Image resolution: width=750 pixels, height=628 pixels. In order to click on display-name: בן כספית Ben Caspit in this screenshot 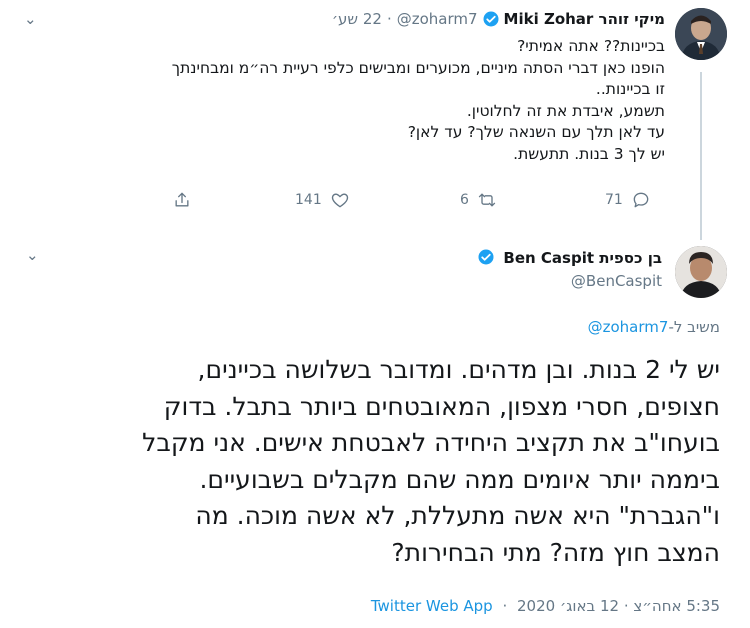, I will do `click(582, 258)`.